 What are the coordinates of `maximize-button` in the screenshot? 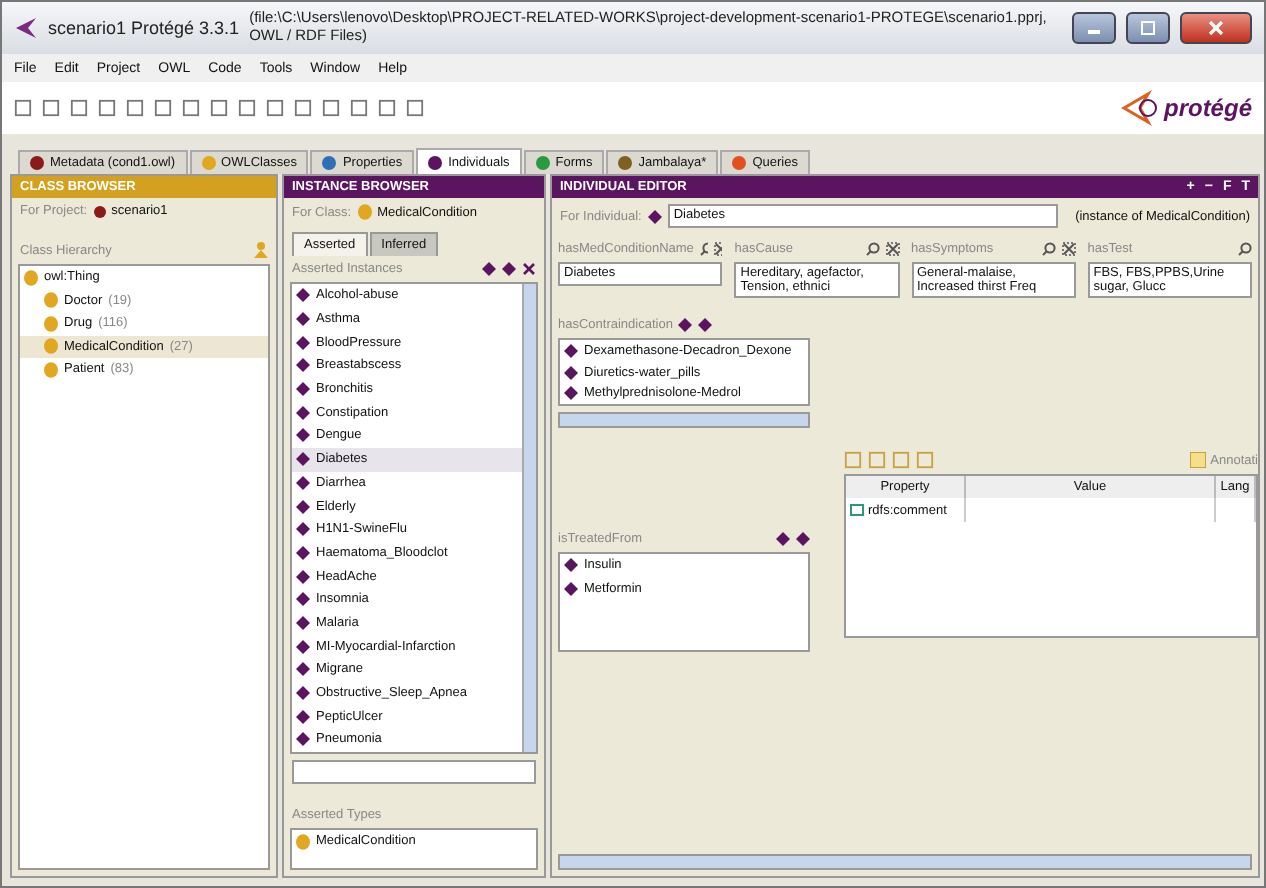 It's located at (1148, 28).